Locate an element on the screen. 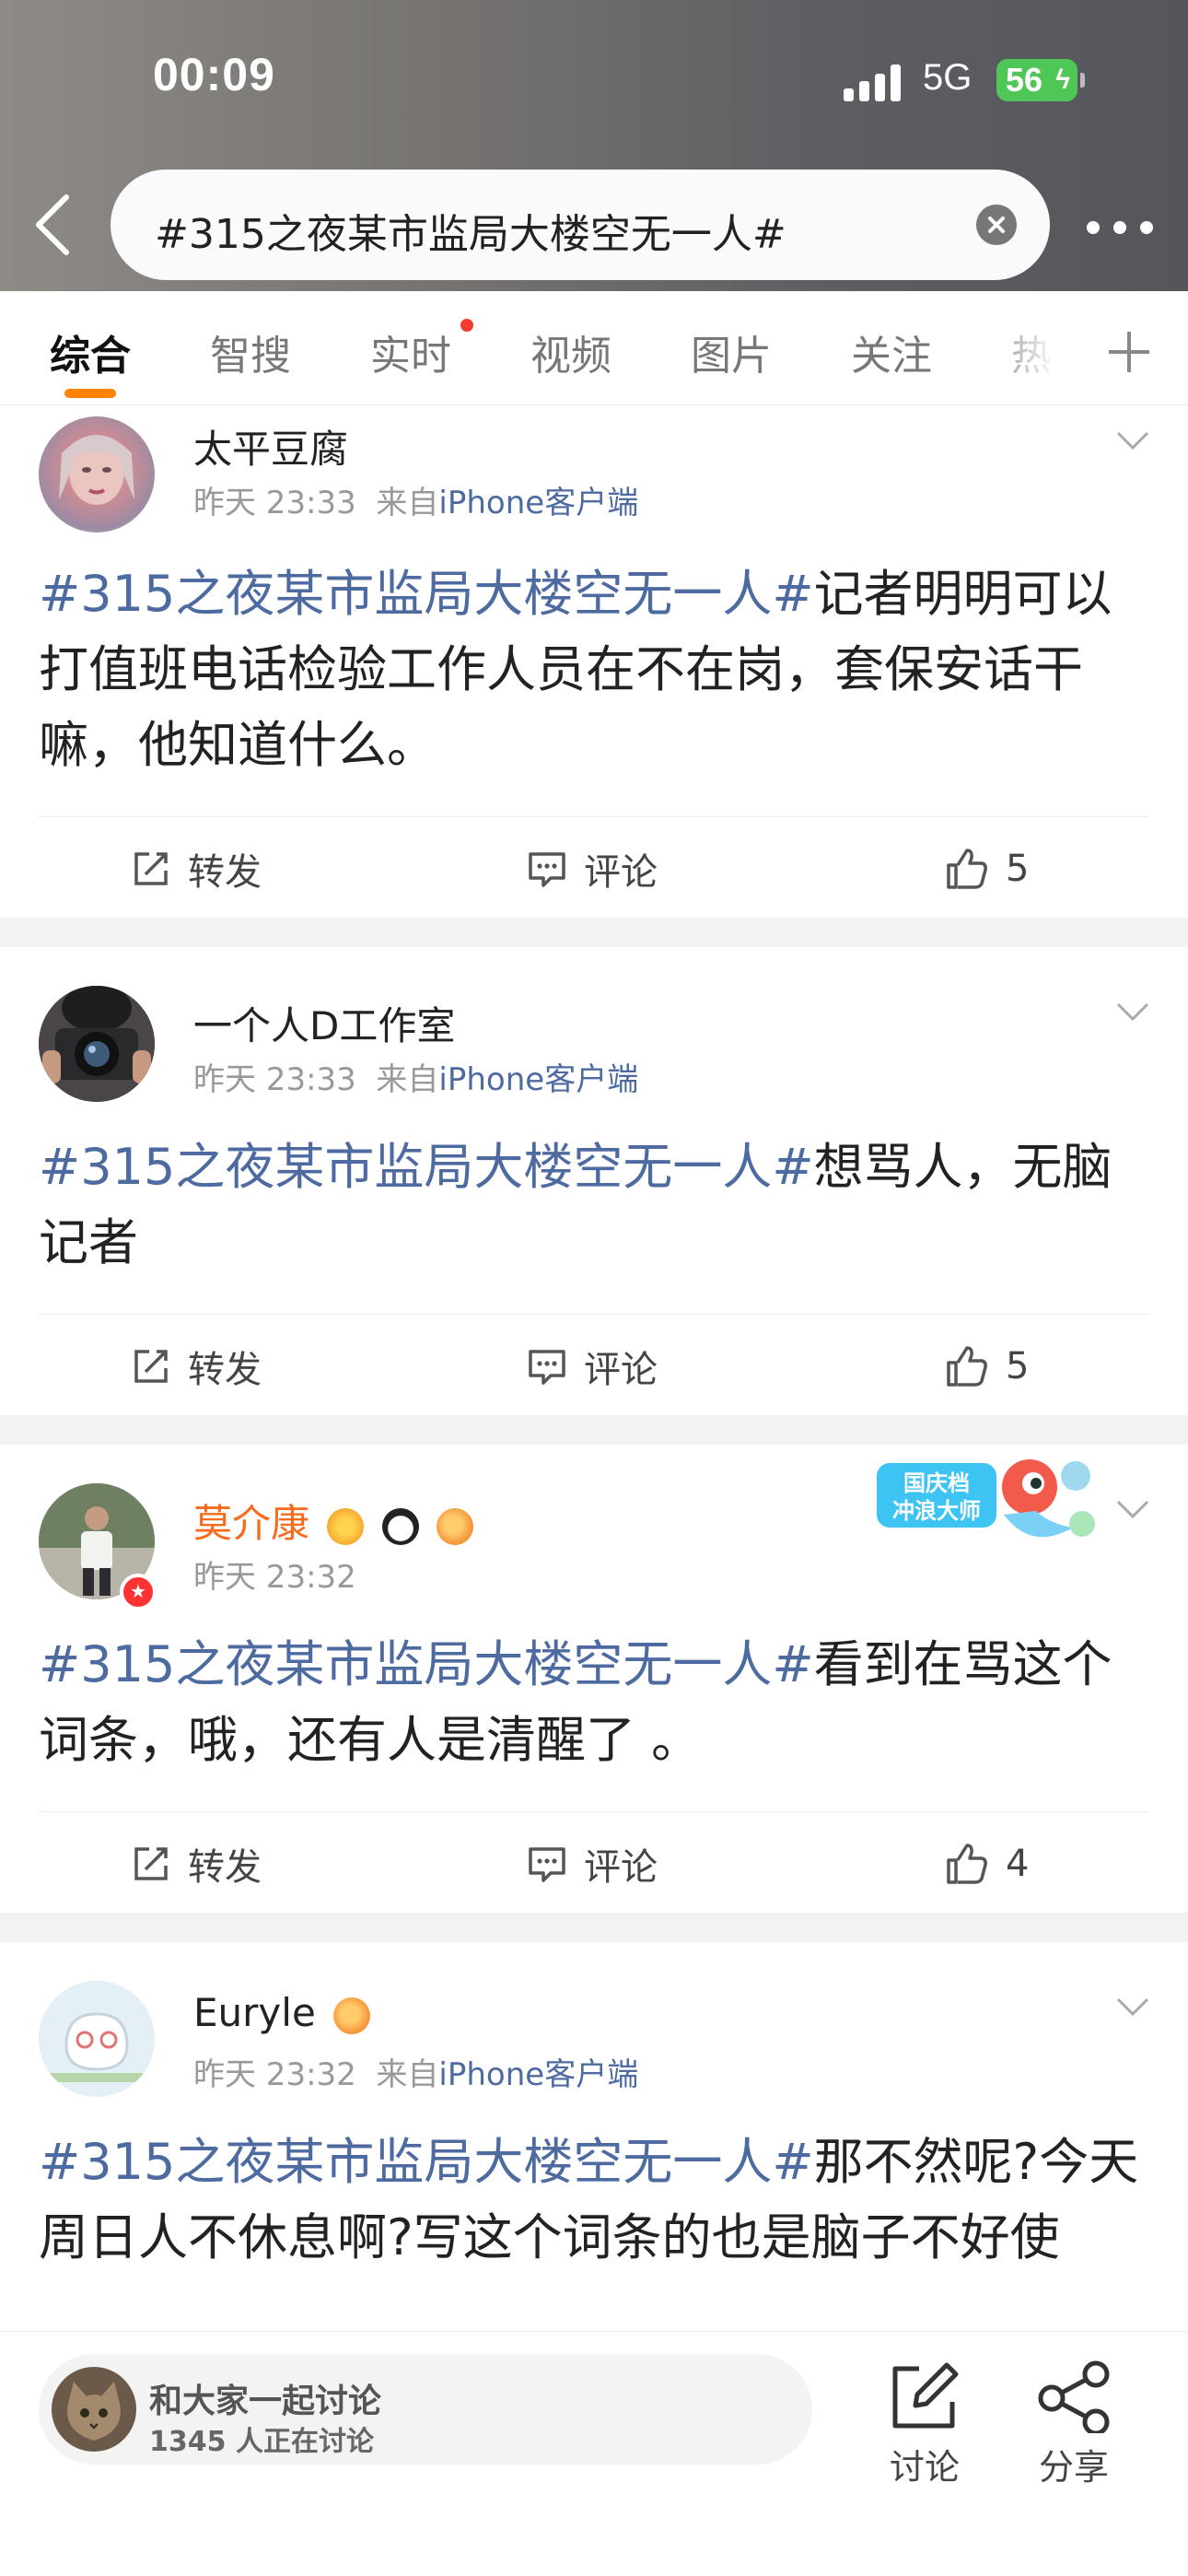  tab-realtime: 实时 is located at coordinates (410, 351).